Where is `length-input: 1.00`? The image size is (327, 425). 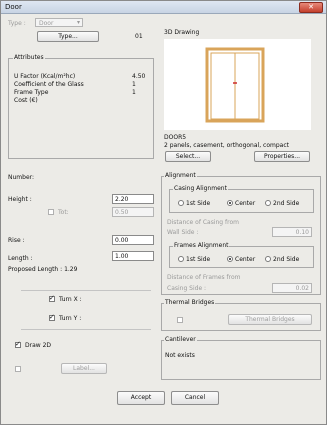
length-input: 1.00 is located at coordinates (133, 256).